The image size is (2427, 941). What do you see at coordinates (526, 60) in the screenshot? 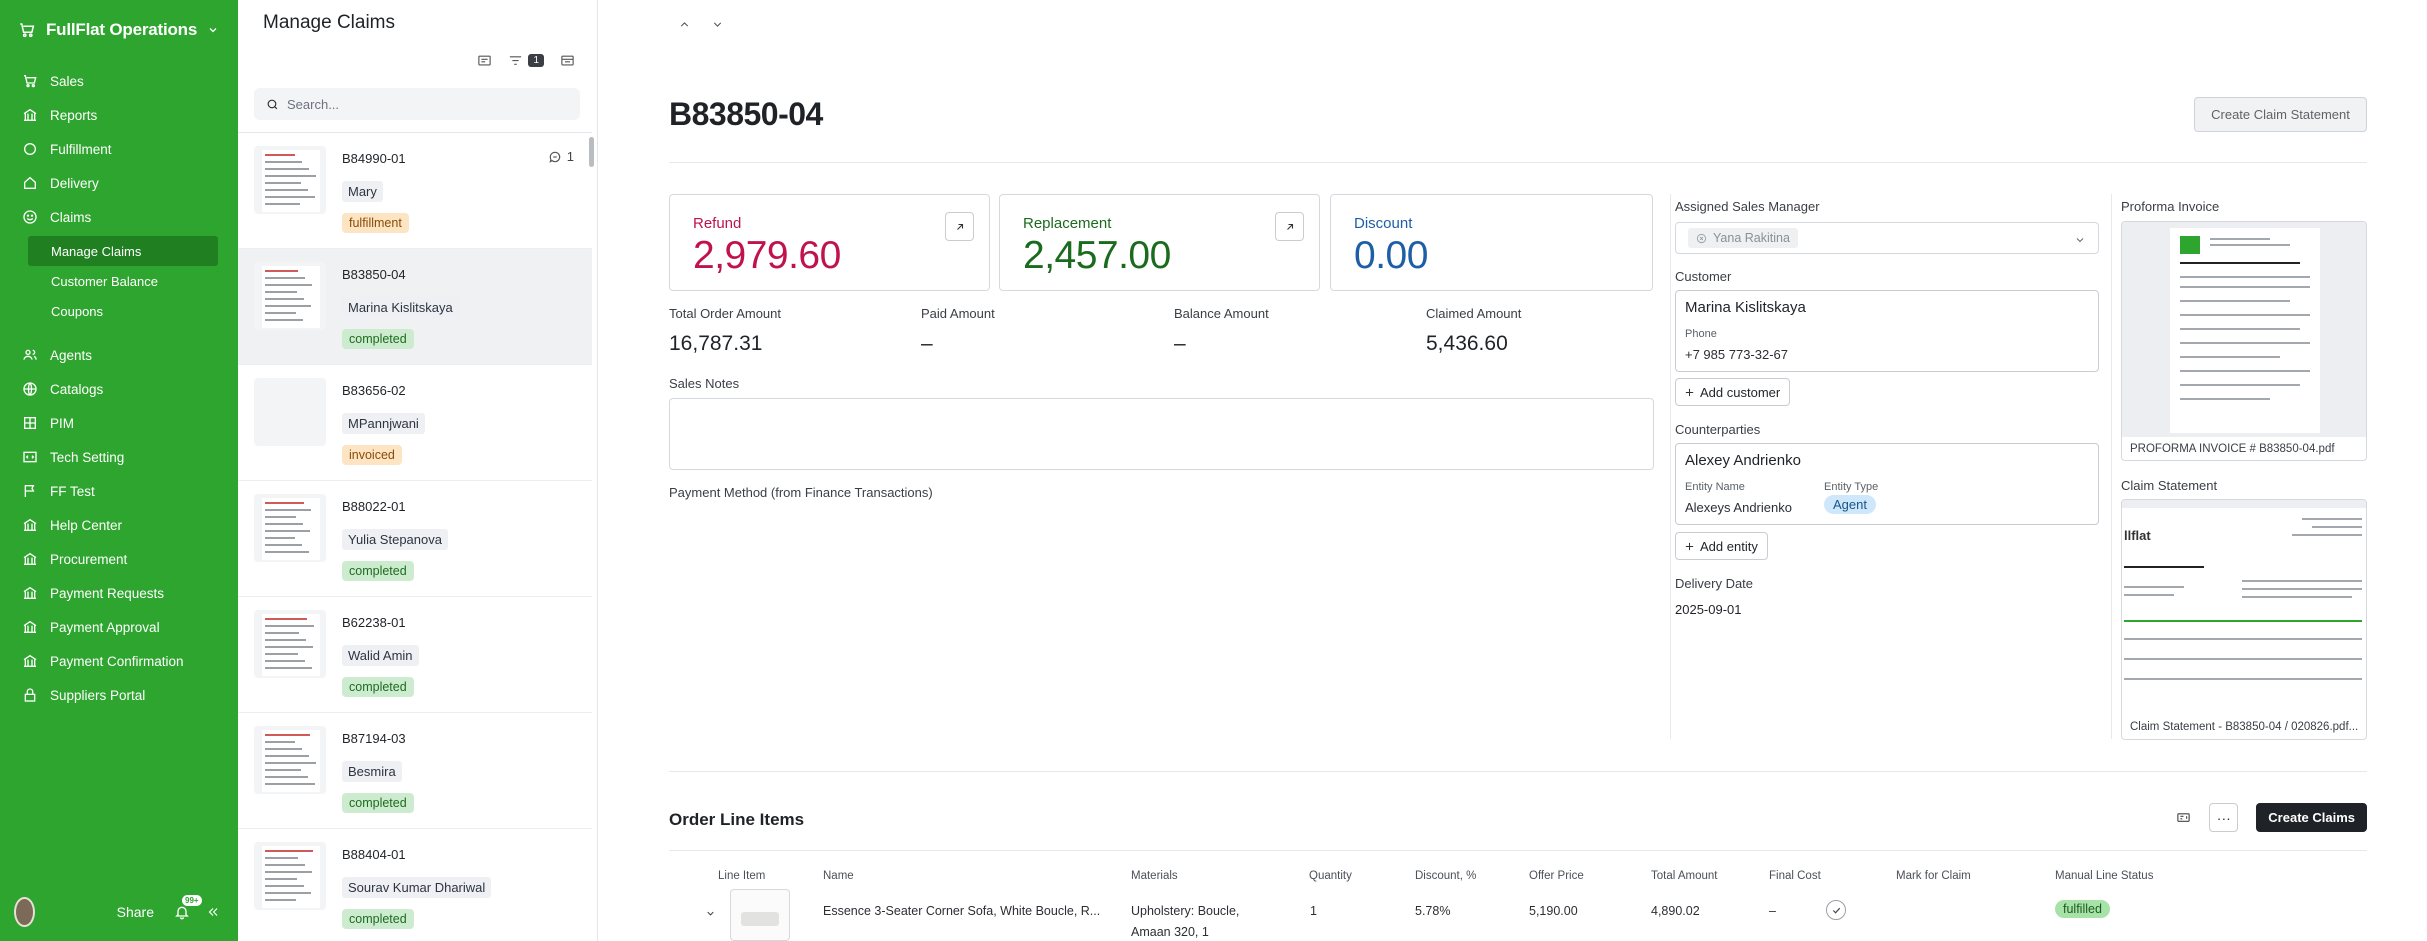
I see `filter-button: 1` at bounding box center [526, 60].